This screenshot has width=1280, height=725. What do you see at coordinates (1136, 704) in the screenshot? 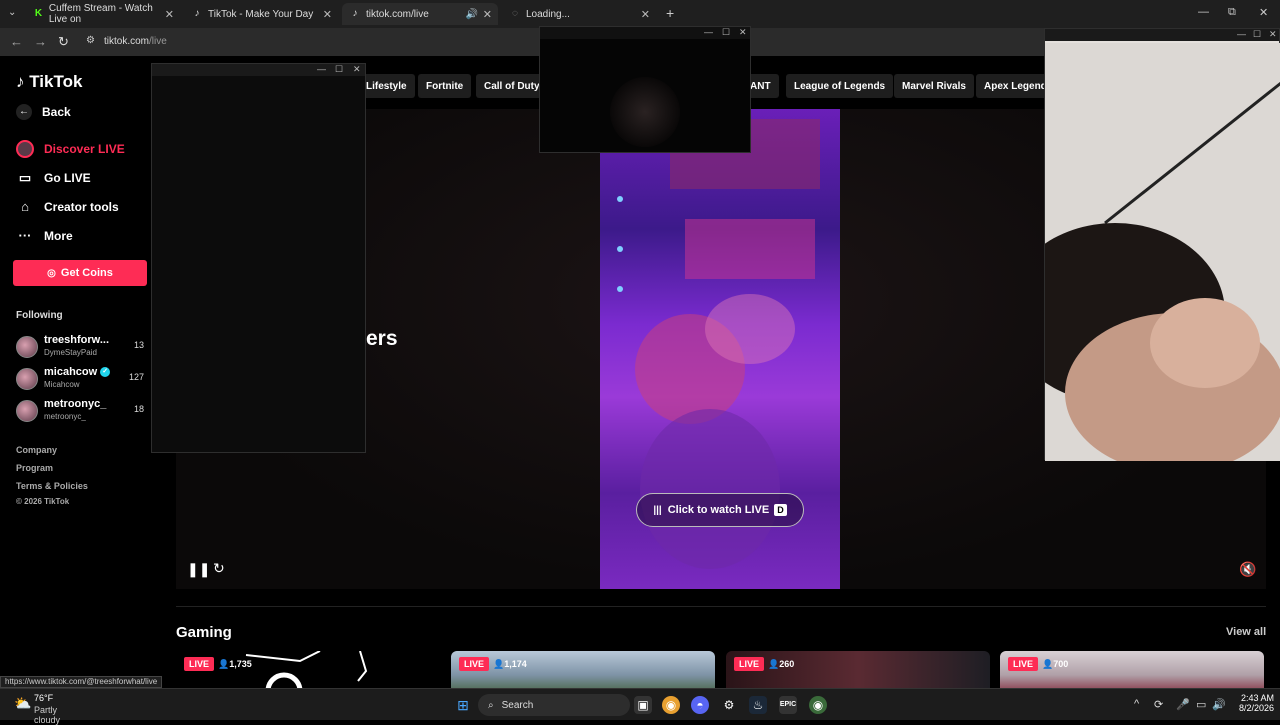
I see `tray-chevron-icon: ^` at bounding box center [1136, 704].